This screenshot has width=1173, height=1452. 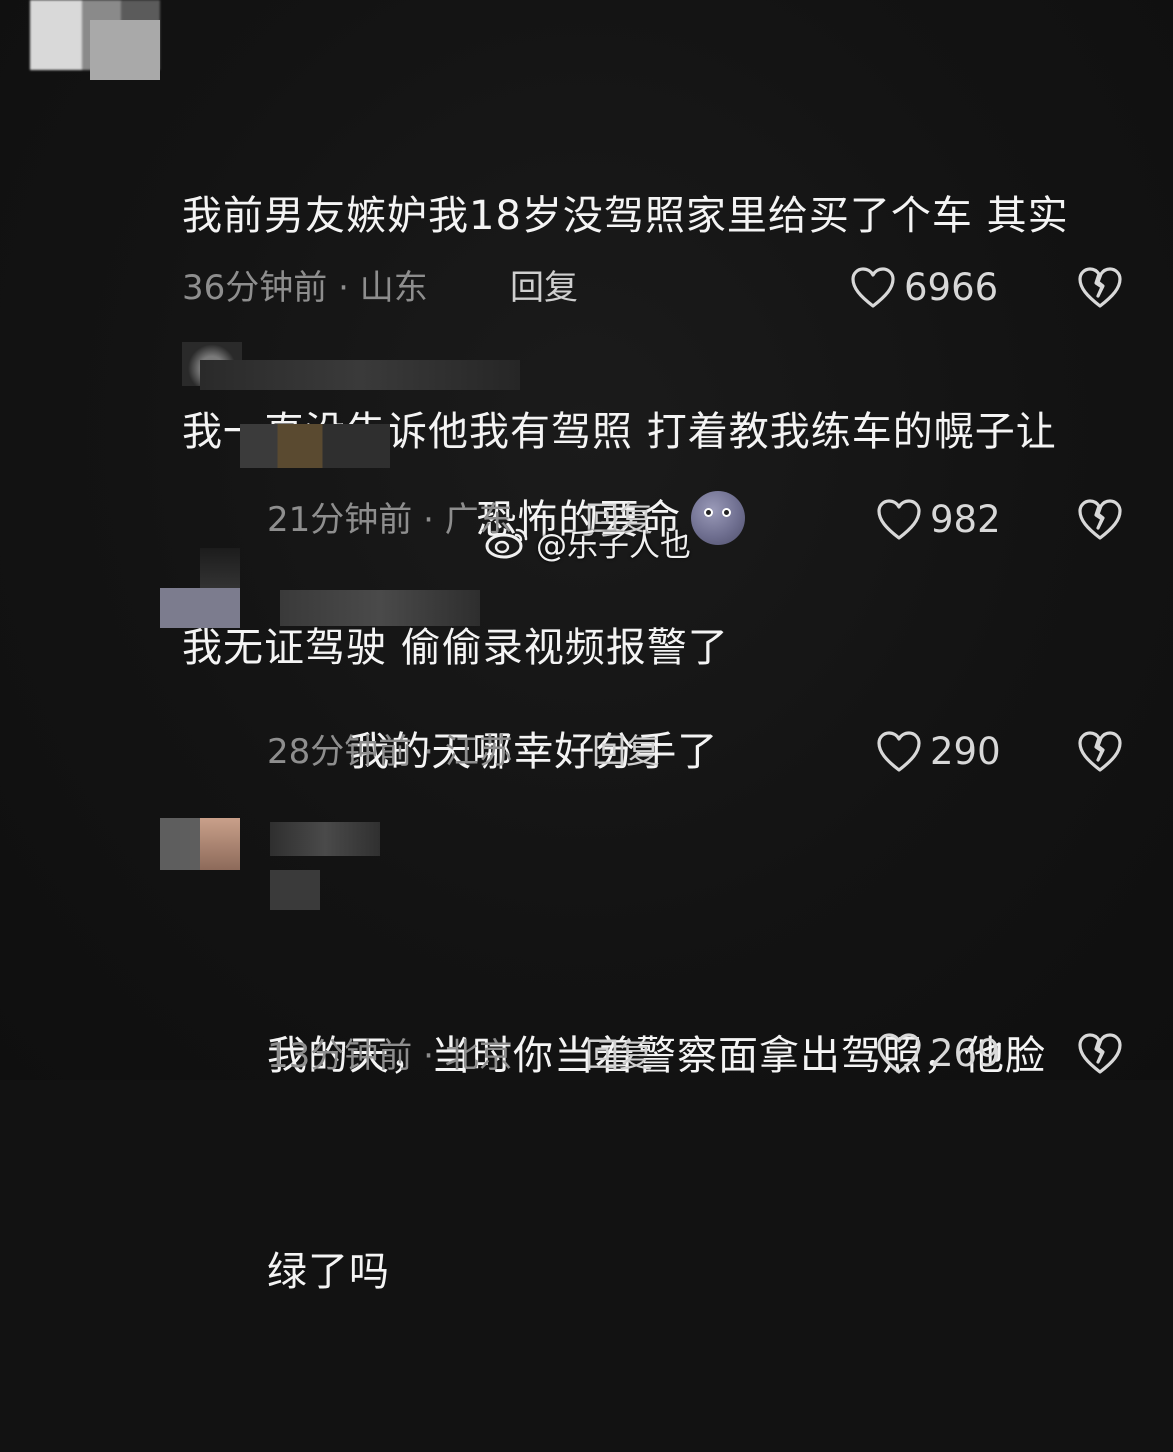 What do you see at coordinates (506, 543) in the screenshot?
I see `weibo-icon` at bounding box center [506, 543].